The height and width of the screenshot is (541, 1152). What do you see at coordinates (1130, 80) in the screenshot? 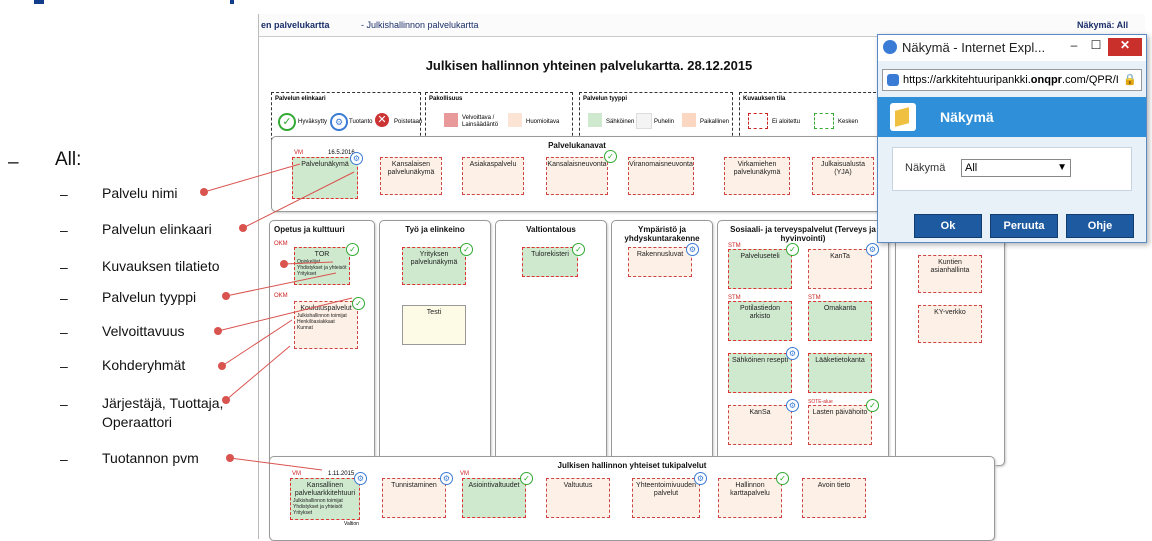
I see `lock-icon: 🔒` at bounding box center [1130, 80].